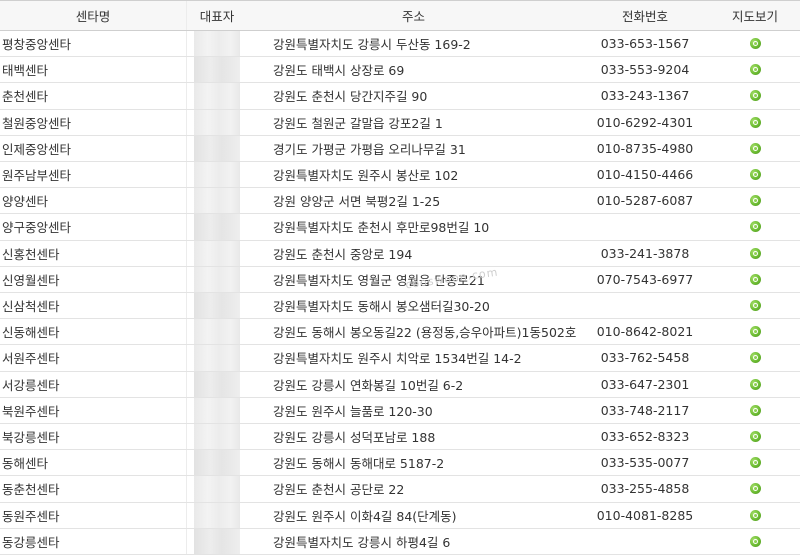 This screenshot has width=800, height=556. Describe the element at coordinates (645, 96) in the screenshot. I see `center-phone: 033-243-1367` at that location.